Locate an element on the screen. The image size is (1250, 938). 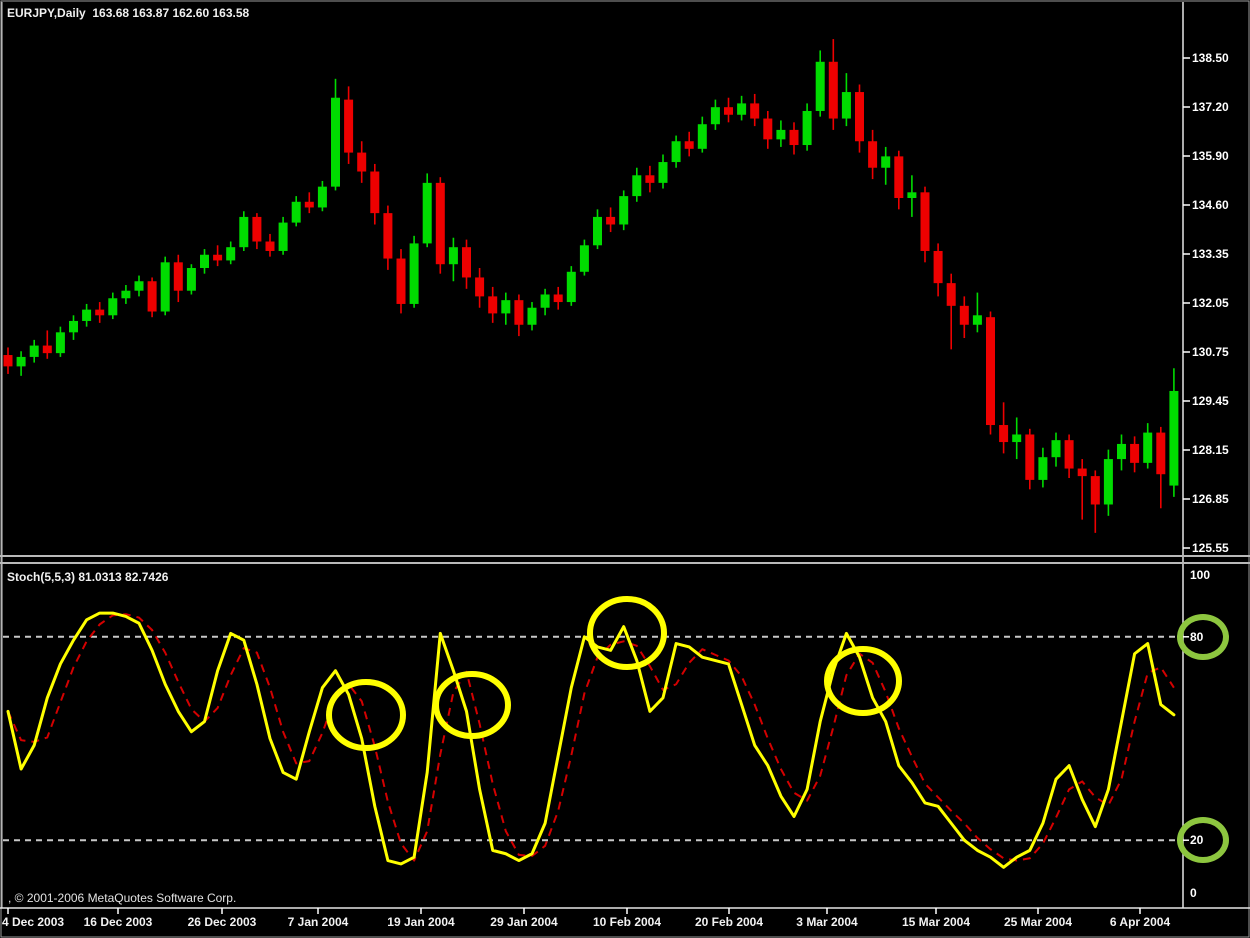
stoch-indicator-label: Stoch(5,5,3) 81.0313 82.7426 is located at coordinates (88, 577).